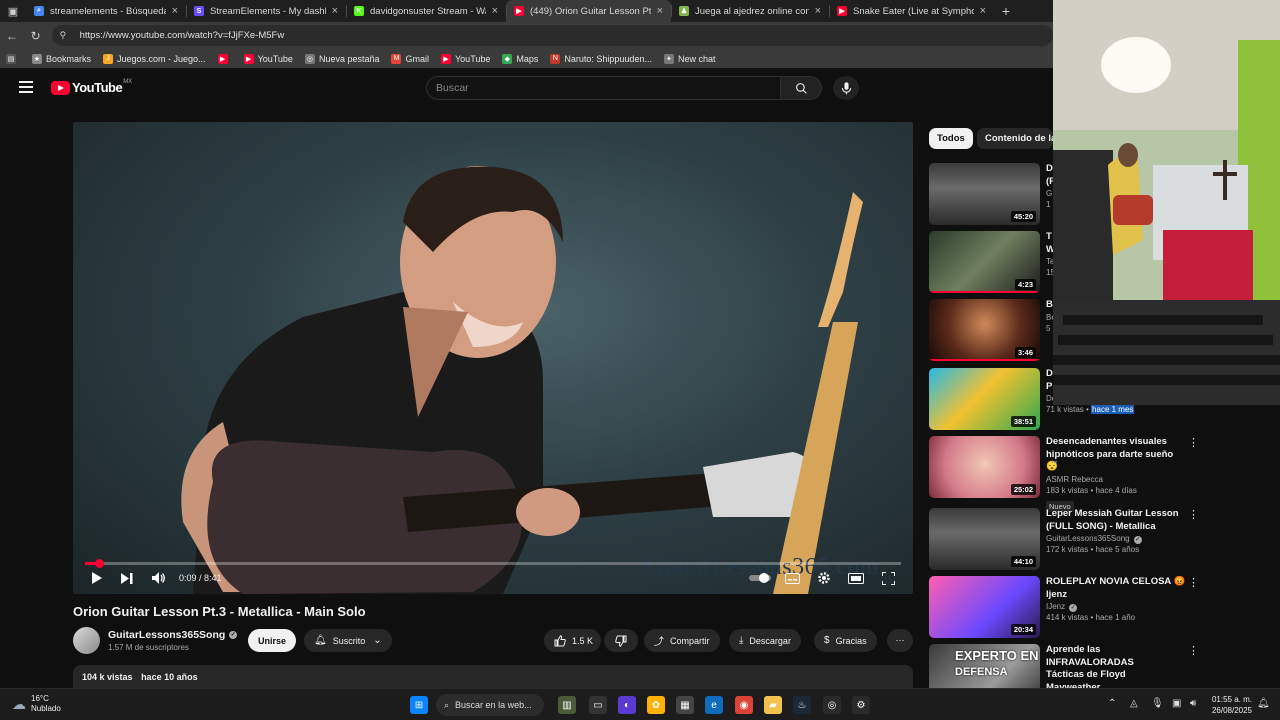  Describe the element at coordinates (26, 87) in the screenshot. I see `menu-icon` at that location.